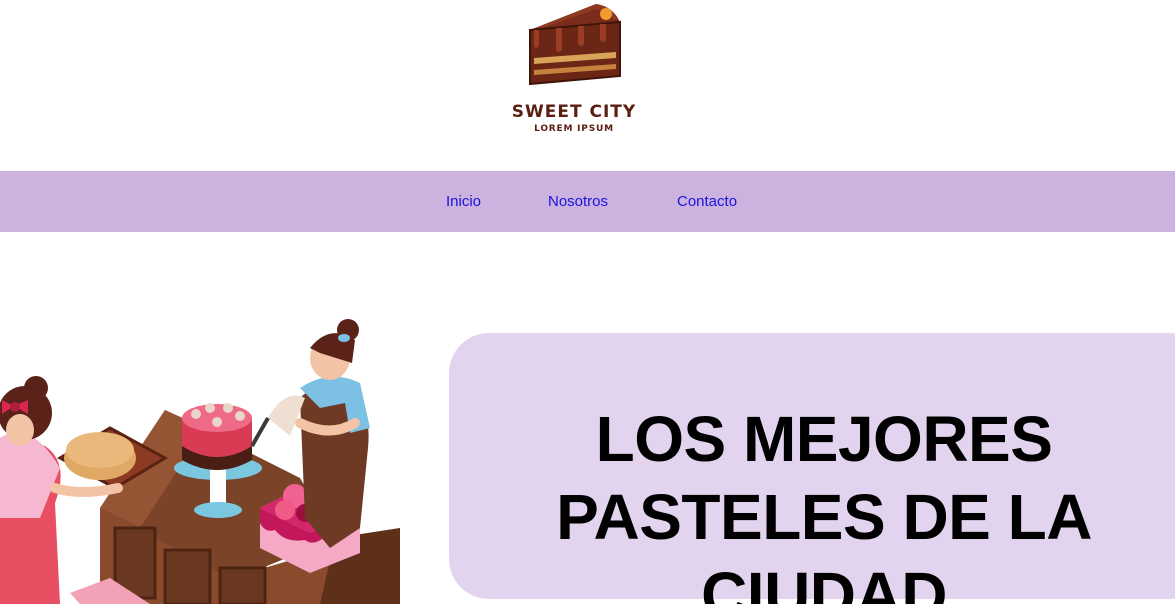 The height and width of the screenshot is (604, 1175). I want to click on nav-link-inicio: Inicio, so click(463, 201).